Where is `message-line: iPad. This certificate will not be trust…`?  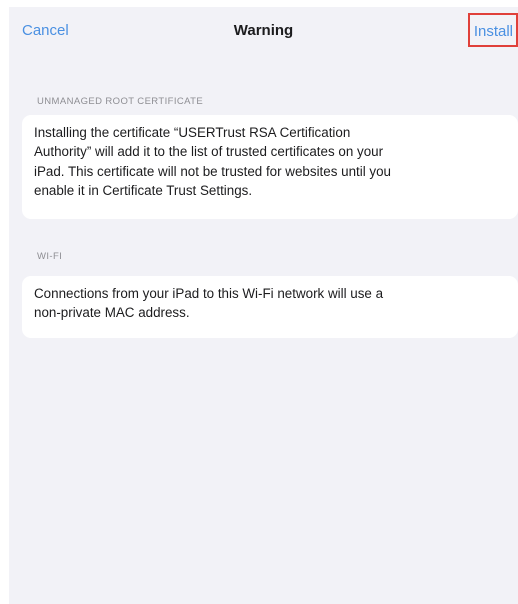 message-line: iPad. This certificate will not be trust… is located at coordinates (213, 171).